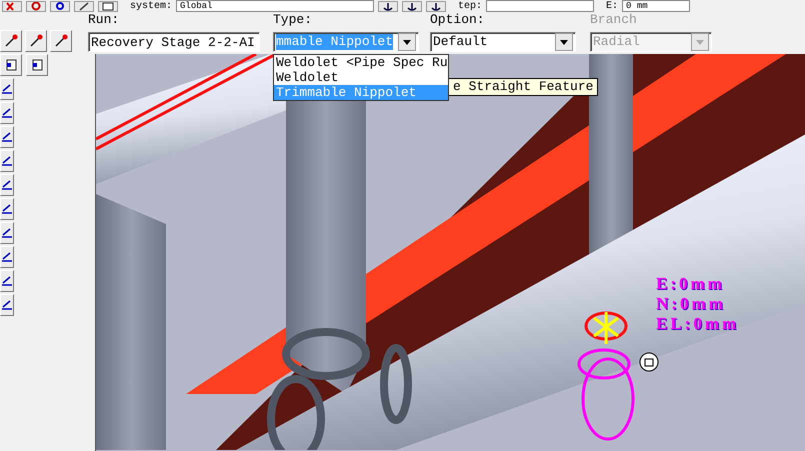  Describe the element at coordinates (470, 6) in the screenshot. I see `step-label: tep:` at that location.